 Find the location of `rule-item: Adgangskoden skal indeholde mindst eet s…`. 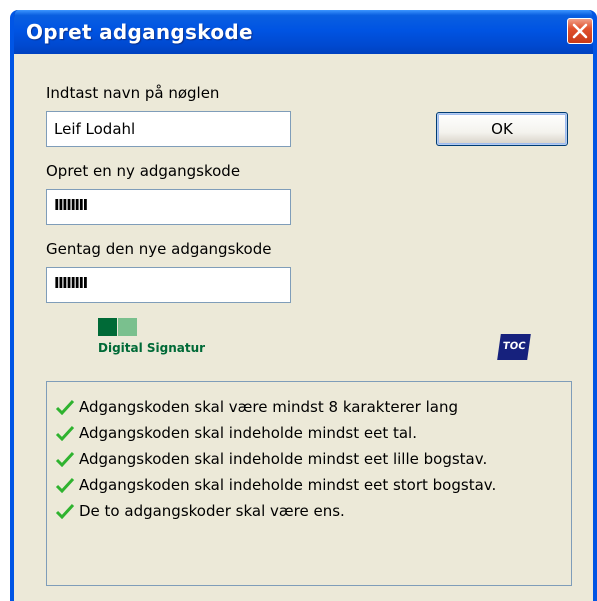

rule-item: Adgangskoden skal indeholde mindst eet s… is located at coordinates (275, 485).